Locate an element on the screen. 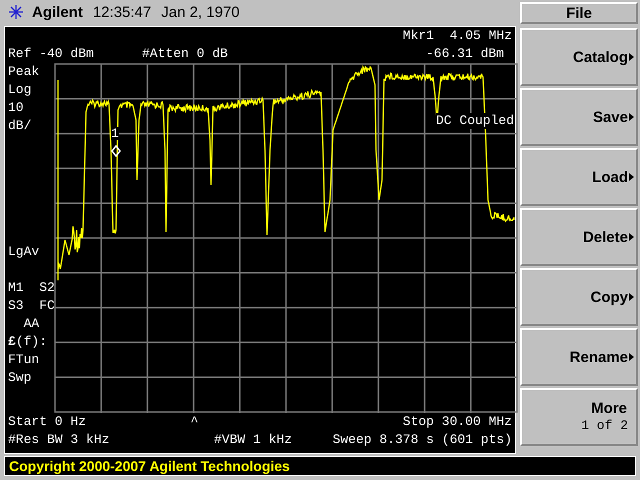  sweep-time: Sweep 8.378 s (601 pts) is located at coordinates (422, 440).